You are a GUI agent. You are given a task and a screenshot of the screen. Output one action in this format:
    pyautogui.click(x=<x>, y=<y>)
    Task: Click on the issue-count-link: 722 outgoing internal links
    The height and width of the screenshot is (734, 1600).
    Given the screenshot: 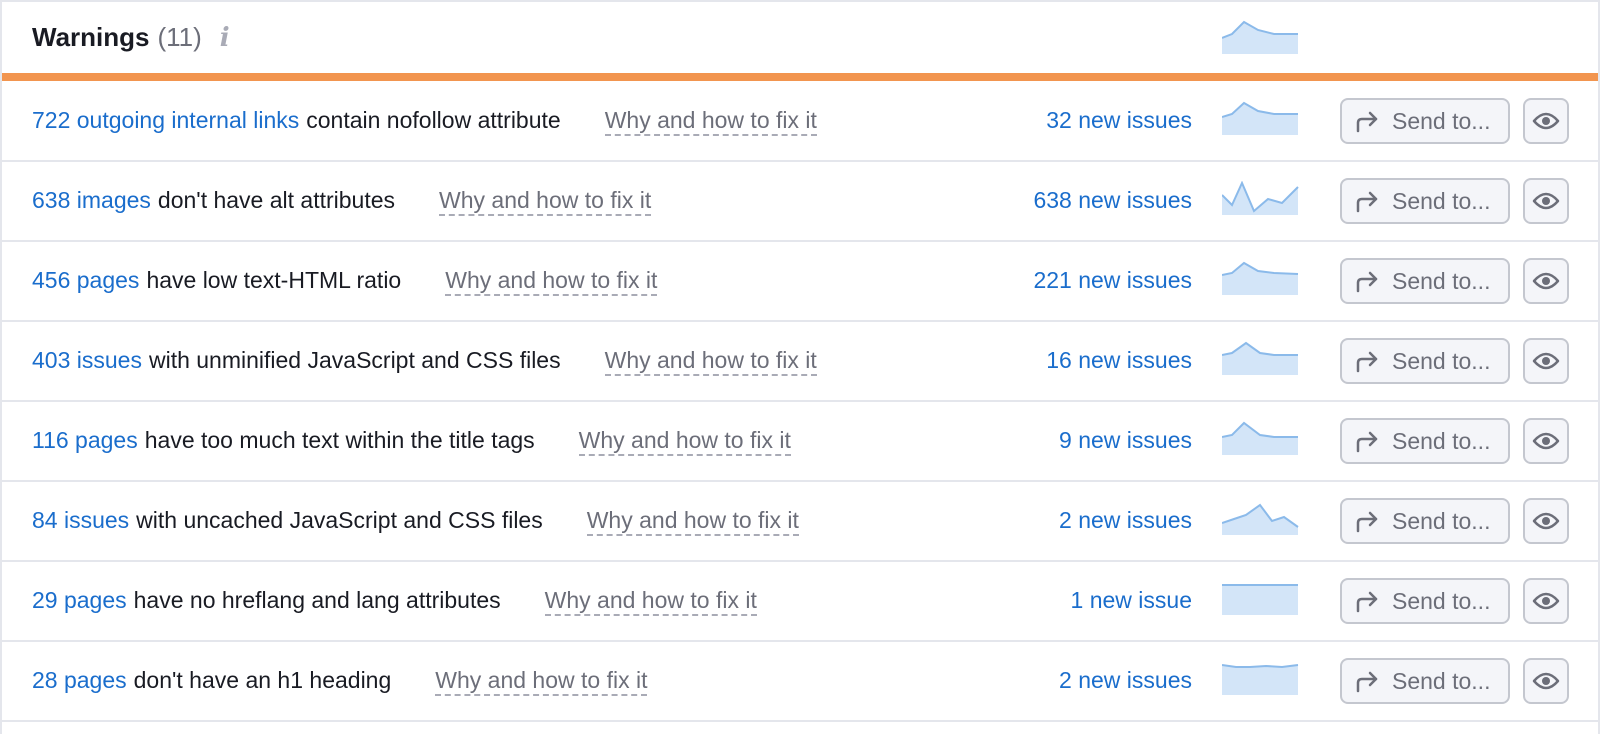 What is the action you would take?
    pyautogui.click(x=165, y=120)
    